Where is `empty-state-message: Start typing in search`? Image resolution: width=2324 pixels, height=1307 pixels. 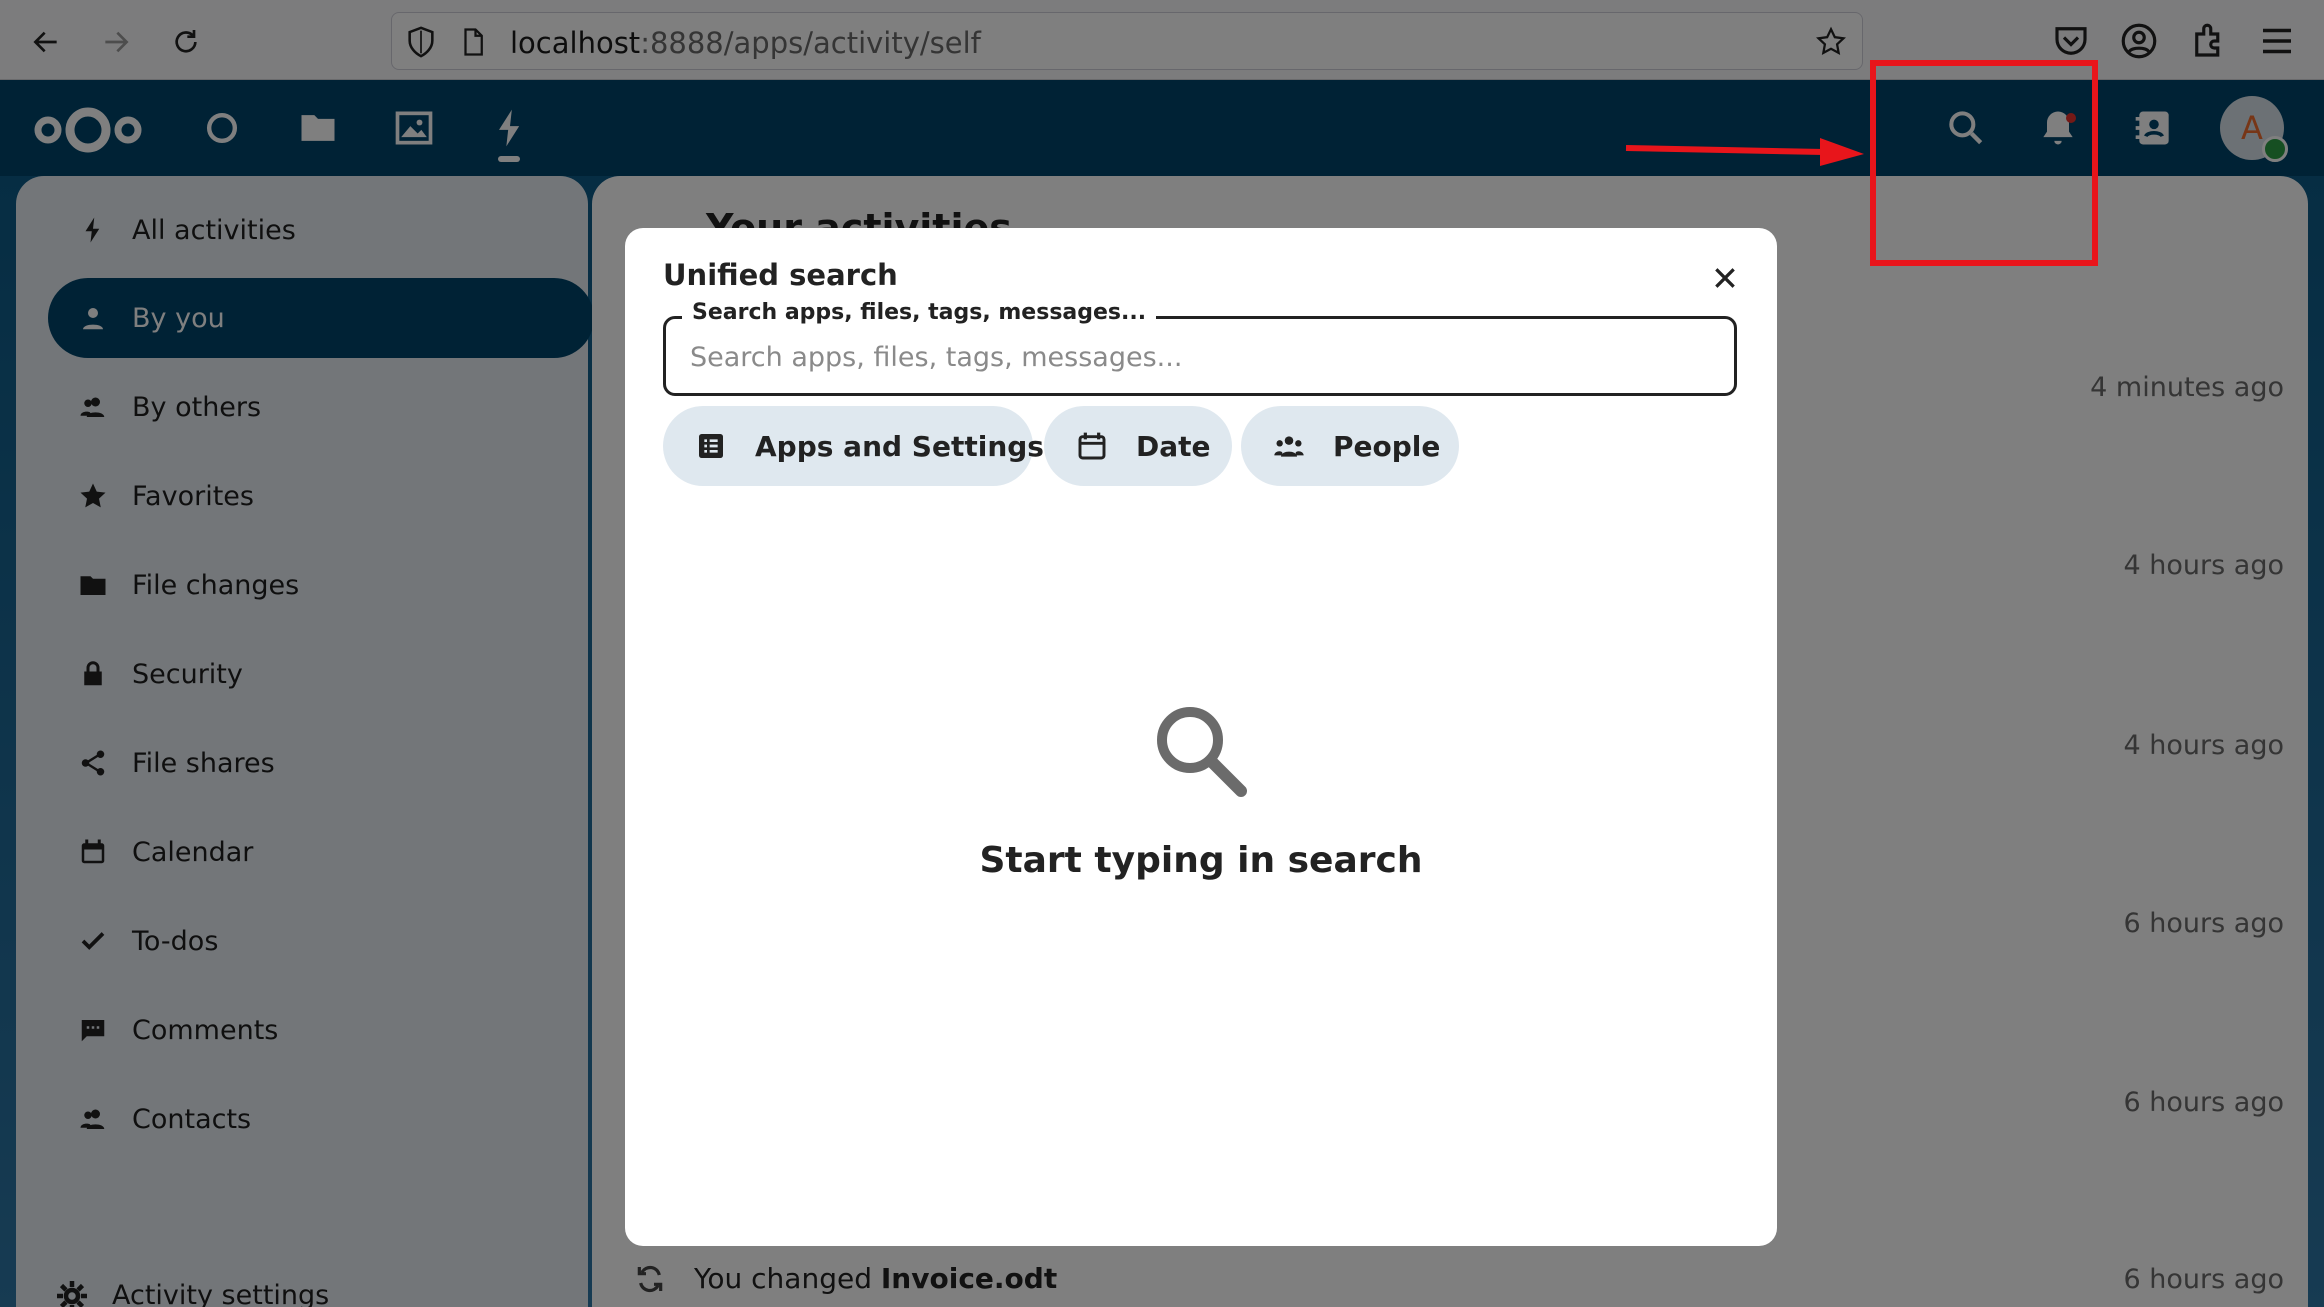
empty-state-message: Start typing in search is located at coordinates (1201, 860).